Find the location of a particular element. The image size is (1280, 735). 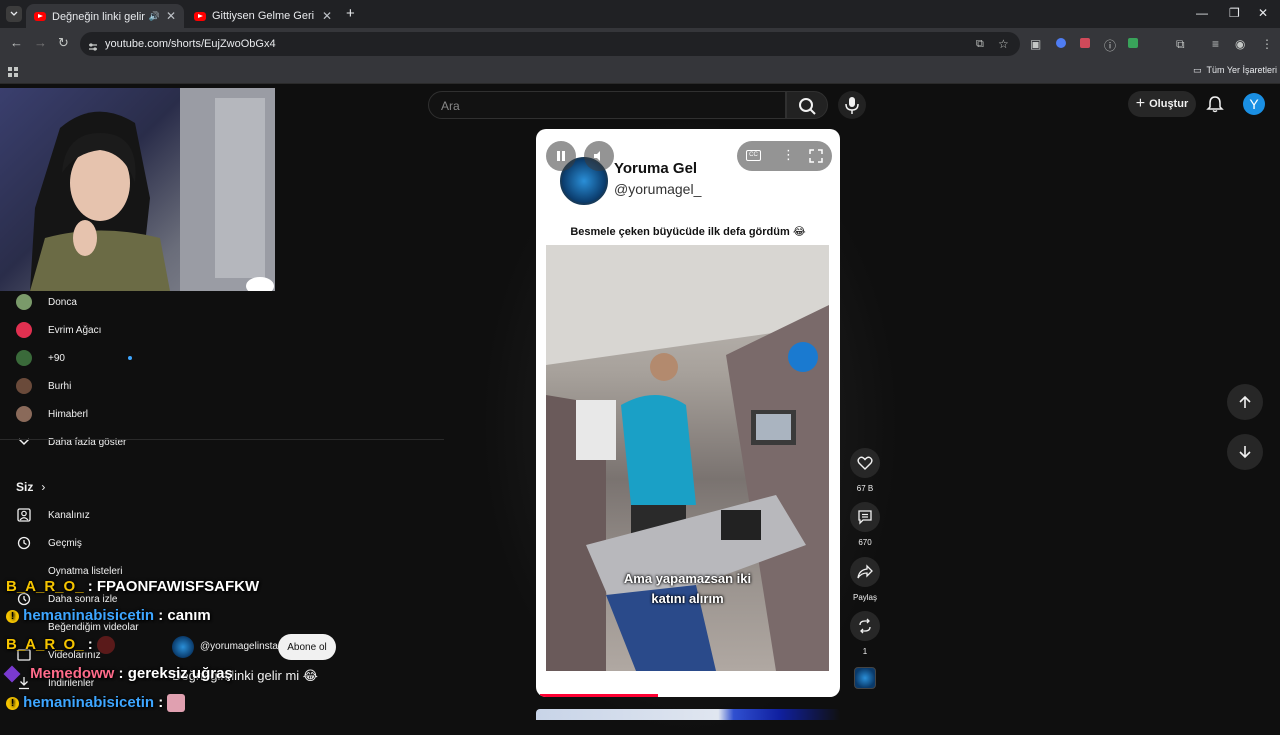

tab-title: Gittiysen Gelme Geri Kedi Versiy is located at coordinates (264, 16).